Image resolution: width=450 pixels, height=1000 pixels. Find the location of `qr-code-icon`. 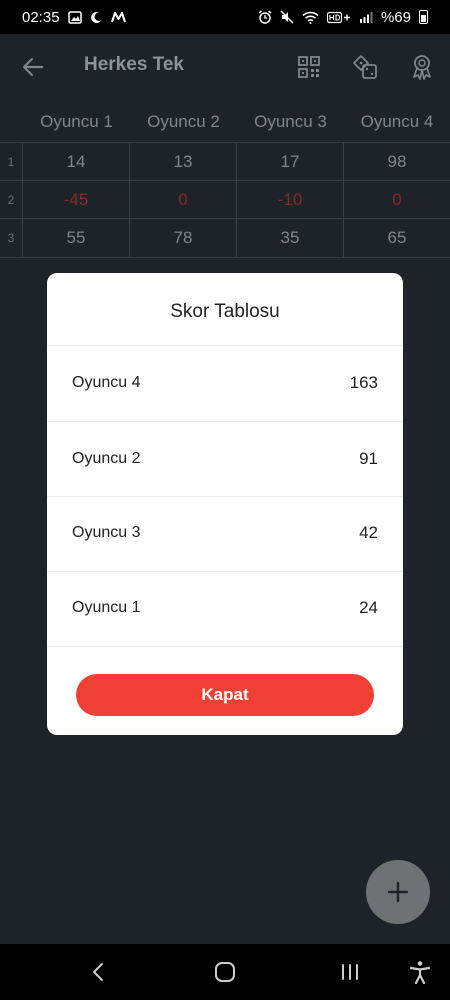

qr-code-icon is located at coordinates (309, 67).